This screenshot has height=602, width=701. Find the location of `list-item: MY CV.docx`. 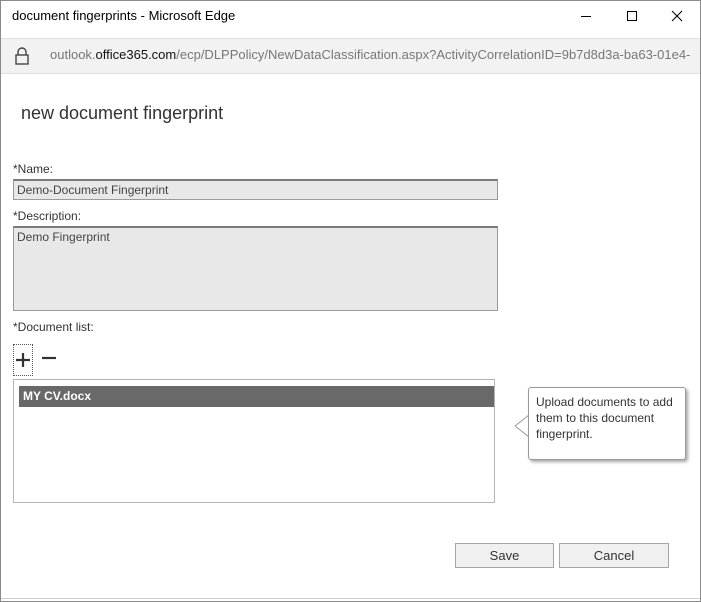

list-item: MY CV.docx is located at coordinates (256, 396).